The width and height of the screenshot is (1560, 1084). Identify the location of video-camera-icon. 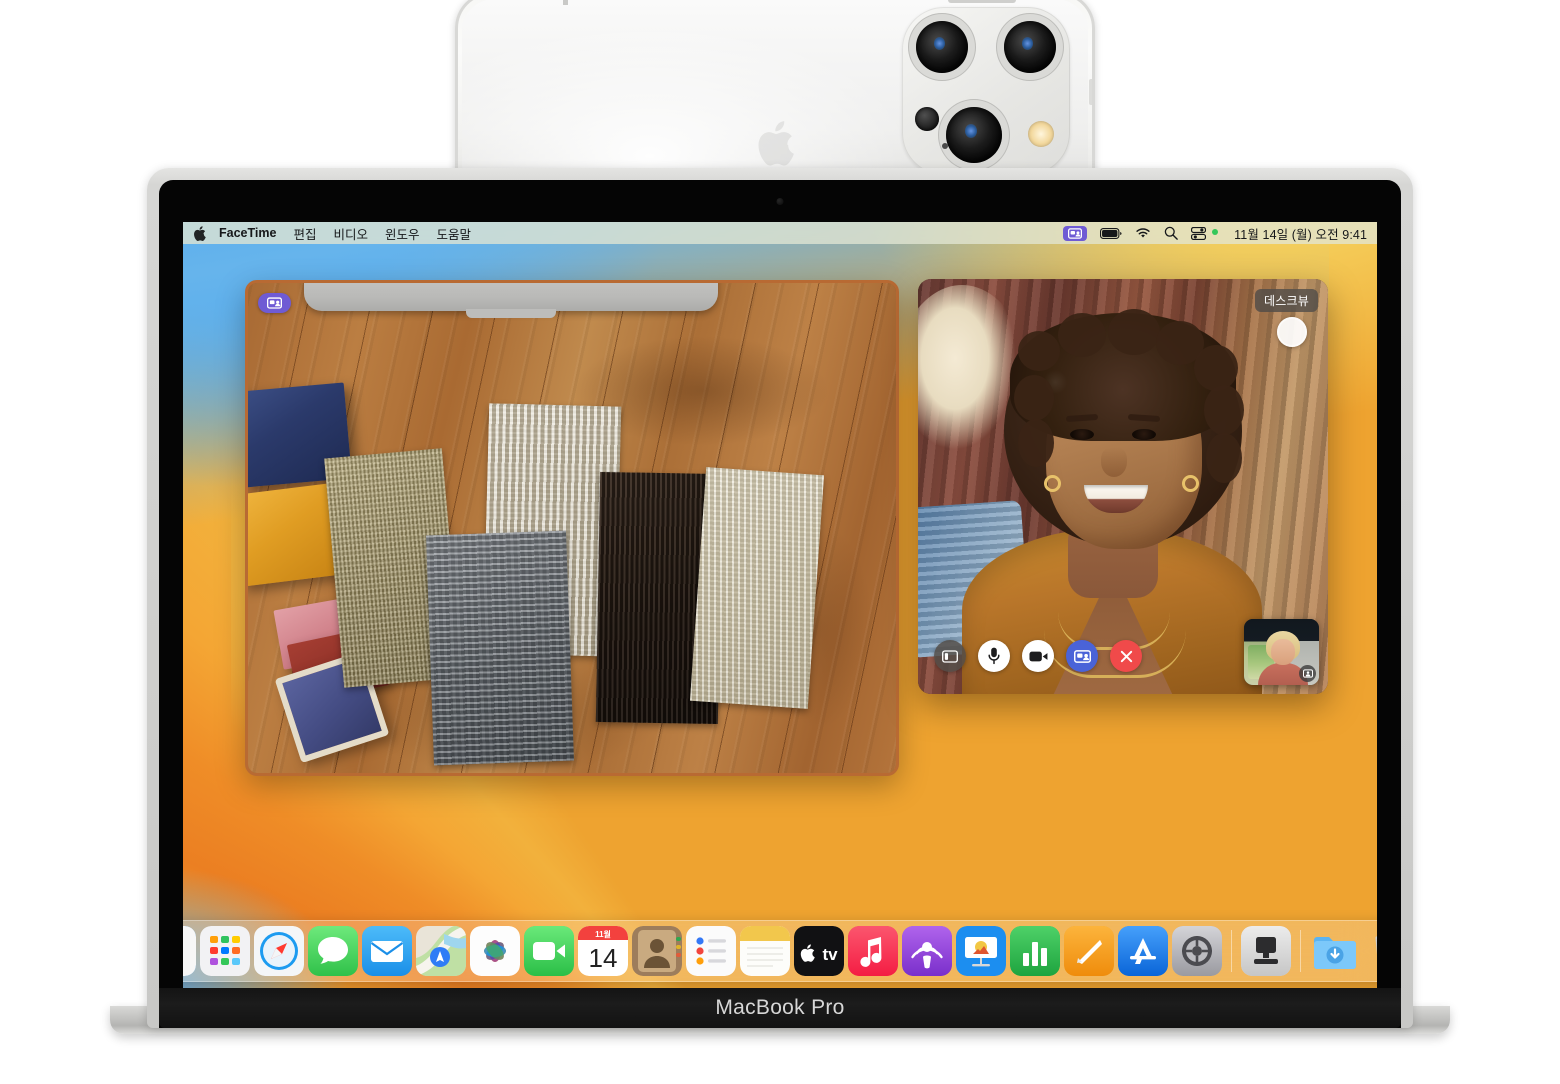
(1037, 656).